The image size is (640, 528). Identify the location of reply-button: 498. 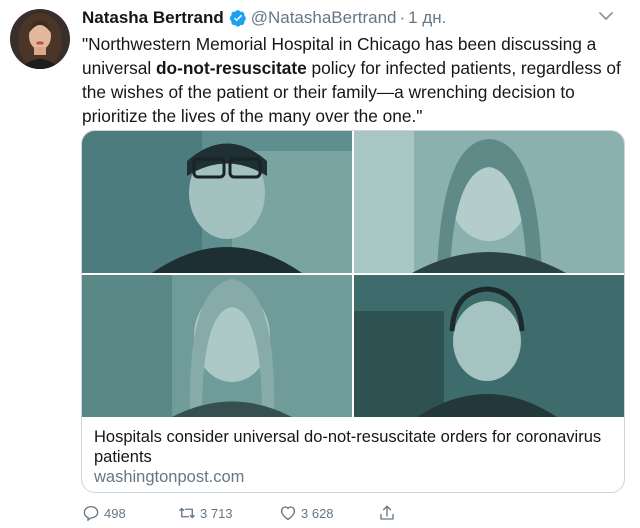
(104, 513).